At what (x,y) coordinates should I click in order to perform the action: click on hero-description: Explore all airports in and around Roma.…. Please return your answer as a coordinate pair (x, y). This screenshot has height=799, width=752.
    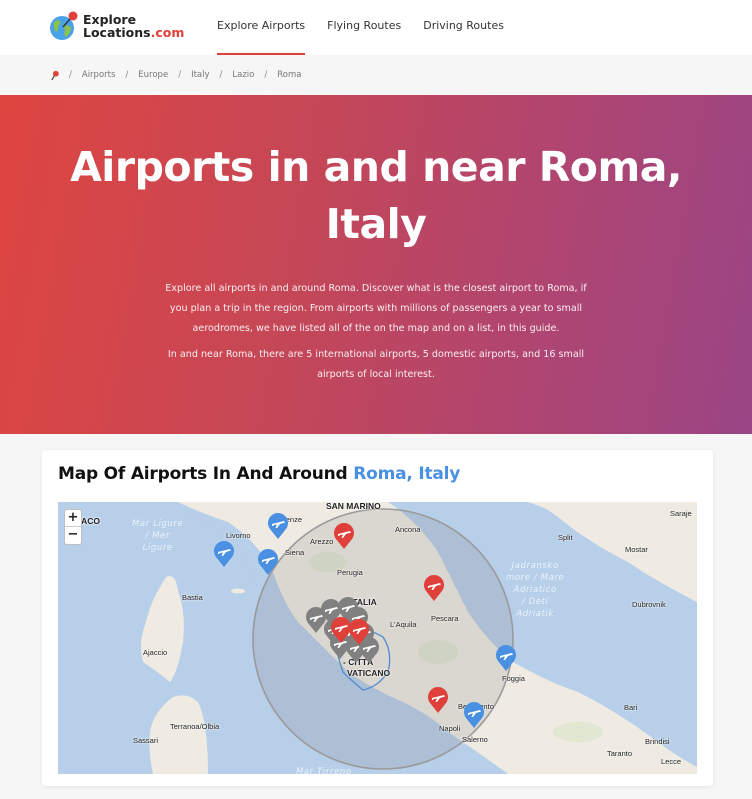
    Looking at the image, I should click on (376, 308).